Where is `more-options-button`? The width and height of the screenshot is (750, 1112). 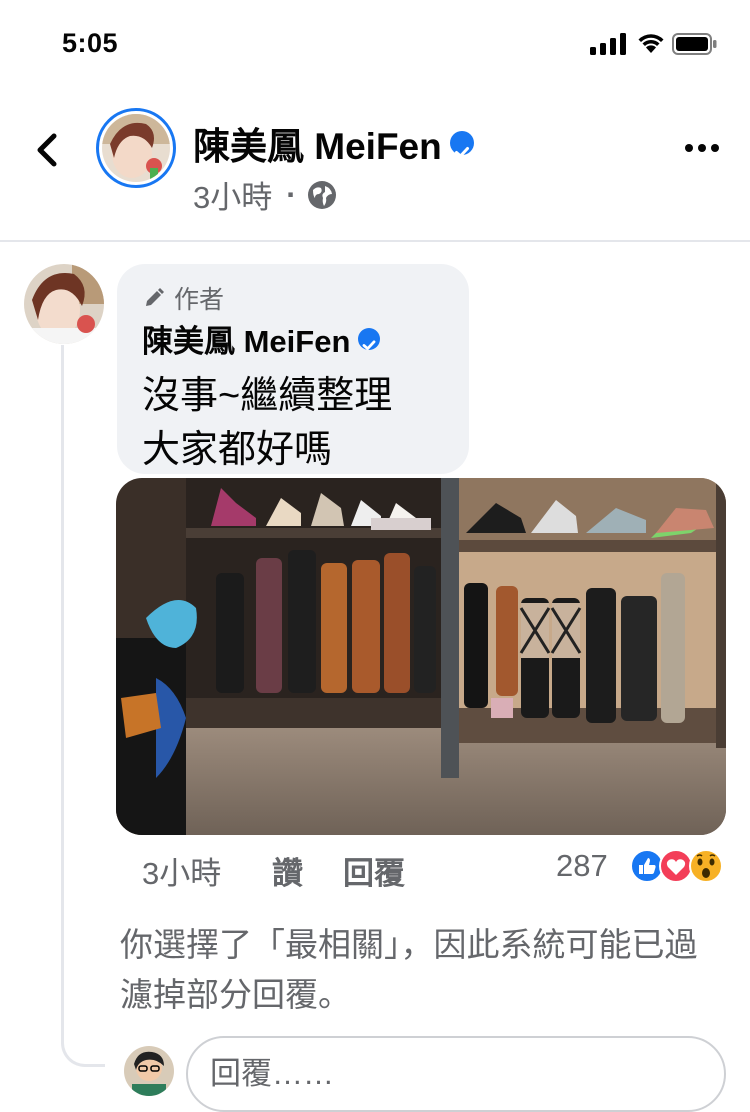
more-options-button is located at coordinates (702, 148).